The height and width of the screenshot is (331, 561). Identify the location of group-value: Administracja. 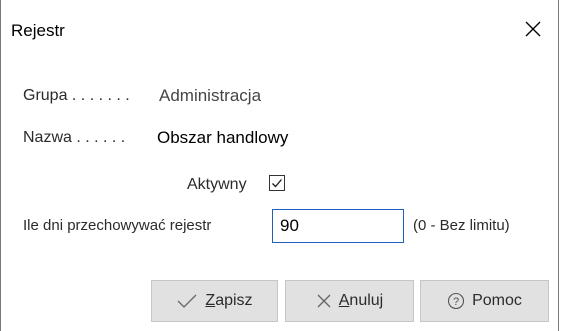
(210, 95).